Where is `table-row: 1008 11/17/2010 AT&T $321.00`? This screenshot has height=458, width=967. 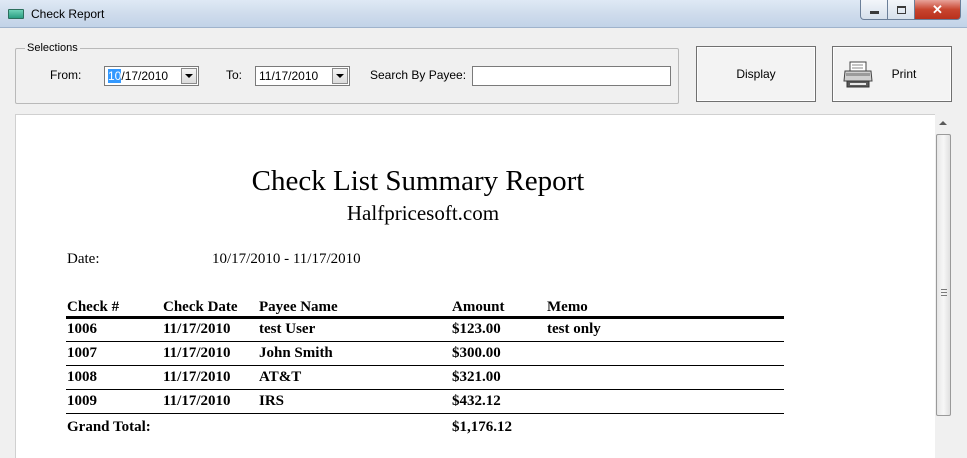
table-row: 1008 11/17/2010 AT&T $321.00 is located at coordinates (425, 378).